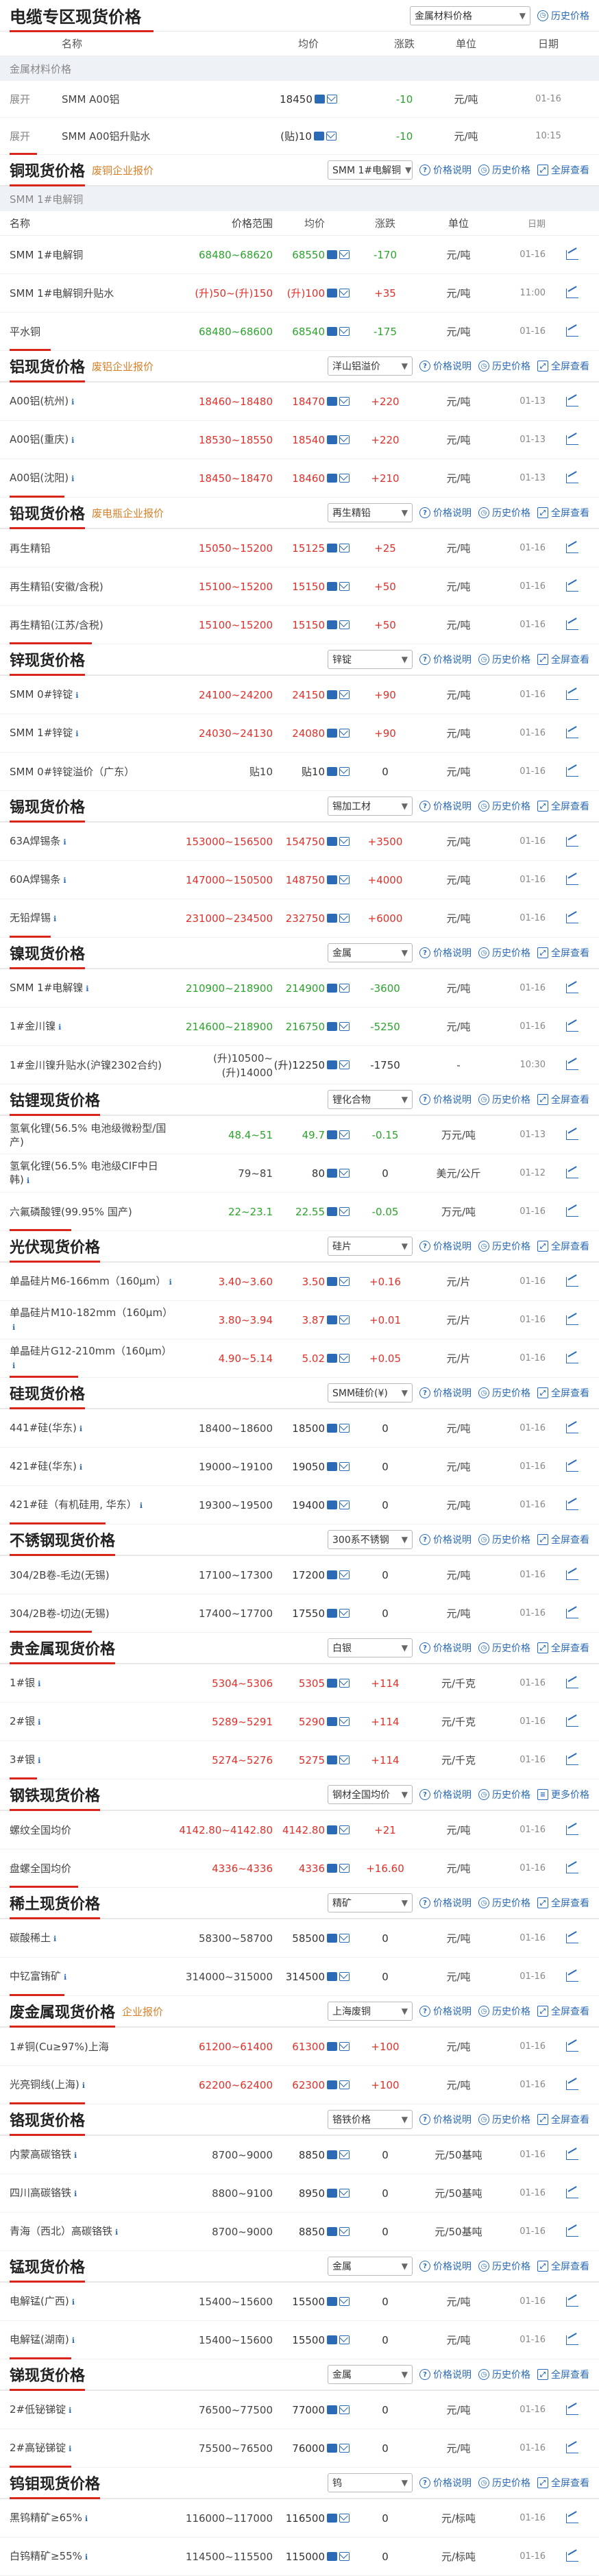 The image size is (599, 2576). What do you see at coordinates (370, 1539) in the screenshot?
I see `section-select: 300系不锈钢 ▼` at bounding box center [370, 1539].